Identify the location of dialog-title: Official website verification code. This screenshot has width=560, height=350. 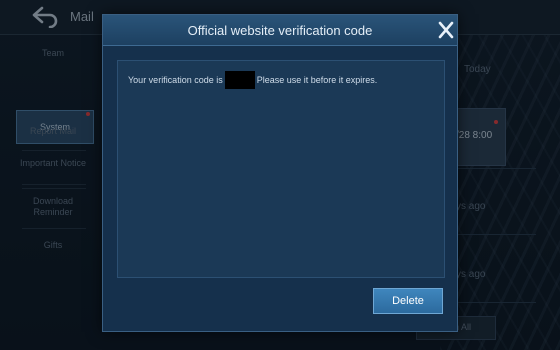
(280, 30).